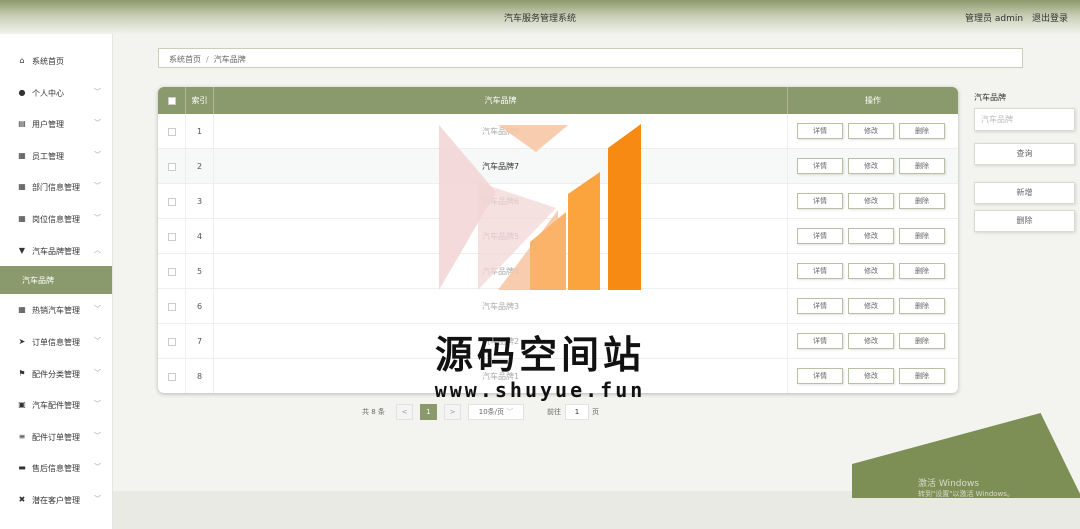  Describe the element at coordinates (994, 19) in the screenshot. I see `user-name: 管理员 admin` at that location.